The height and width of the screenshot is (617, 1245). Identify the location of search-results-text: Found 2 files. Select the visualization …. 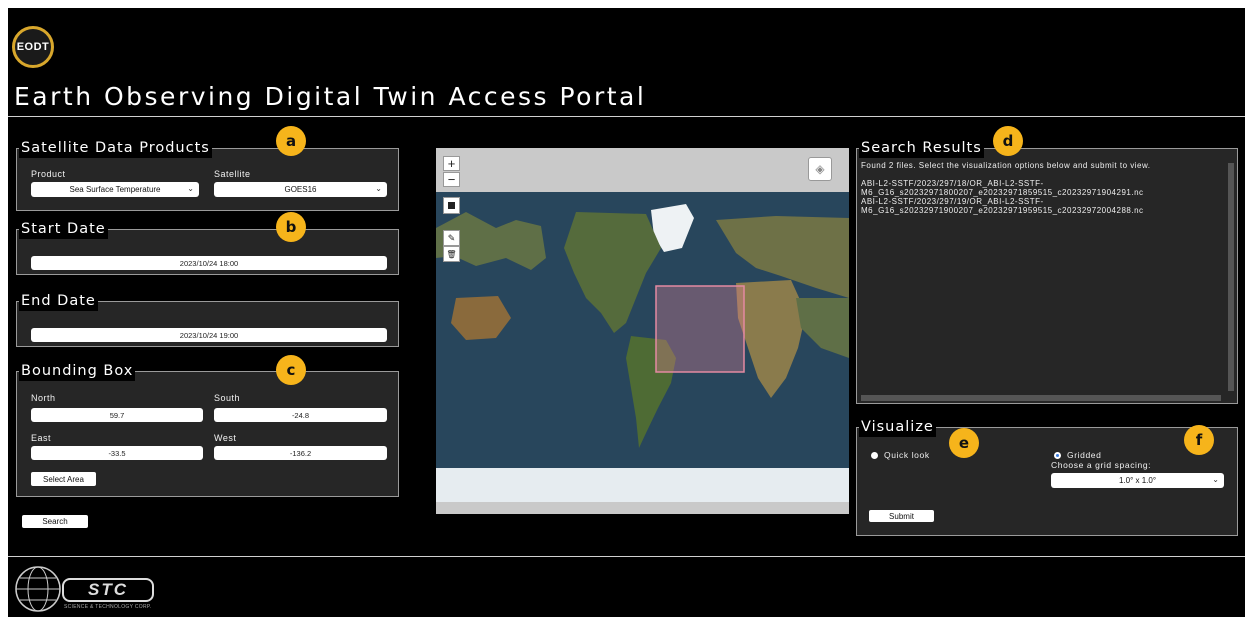
(1006, 188).